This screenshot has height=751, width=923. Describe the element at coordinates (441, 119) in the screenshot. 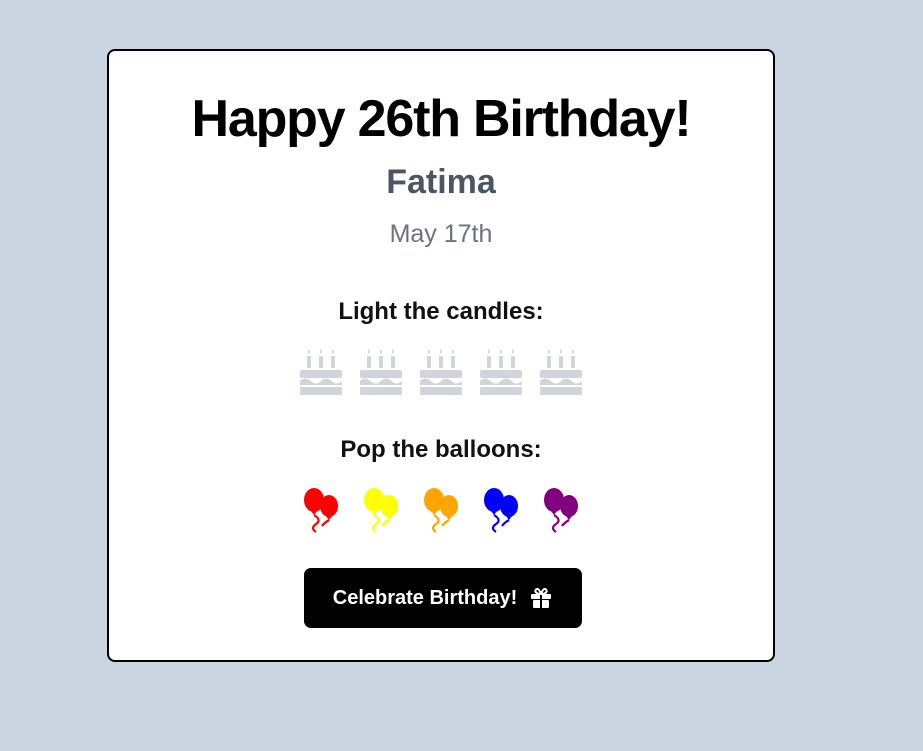

I see `page-title: Happy 26th Birthday!` at that location.